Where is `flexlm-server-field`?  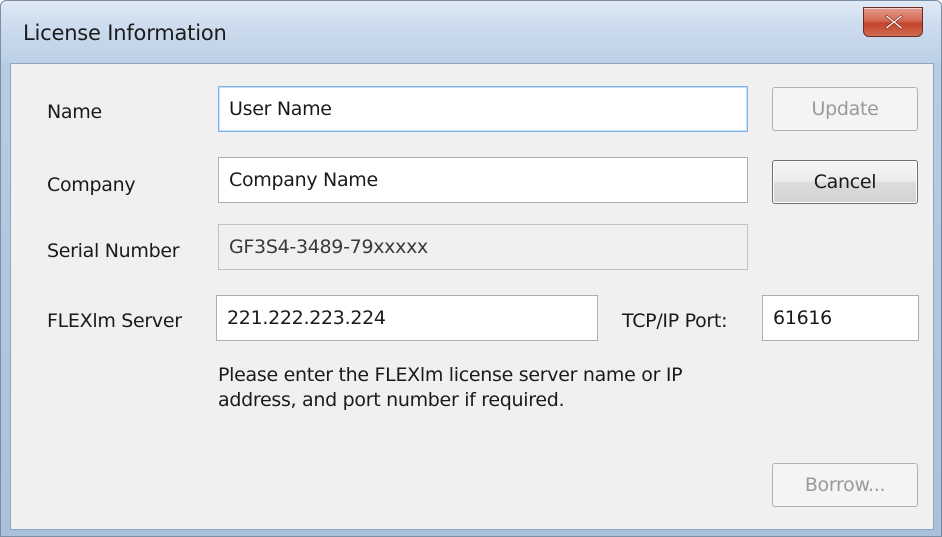
flexlm-server-field is located at coordinates (407, 318).